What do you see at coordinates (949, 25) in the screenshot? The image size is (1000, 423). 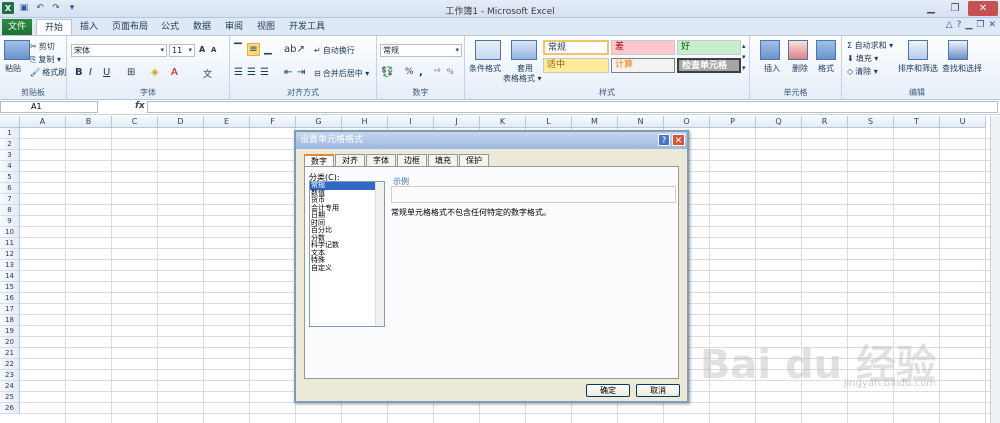 I see `minimize-ribbon-icon: △` at bounding box center [949, 25].